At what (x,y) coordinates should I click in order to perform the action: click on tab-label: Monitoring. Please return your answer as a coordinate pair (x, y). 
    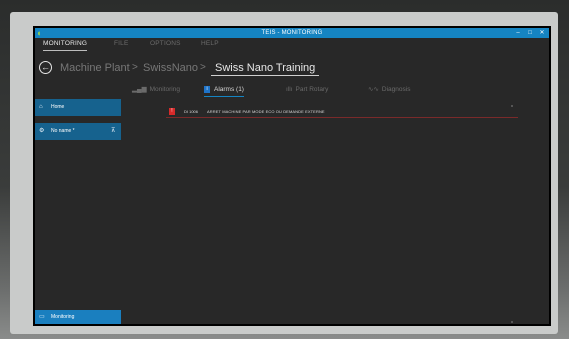
    Looking at the image, I should click on (164, 89).